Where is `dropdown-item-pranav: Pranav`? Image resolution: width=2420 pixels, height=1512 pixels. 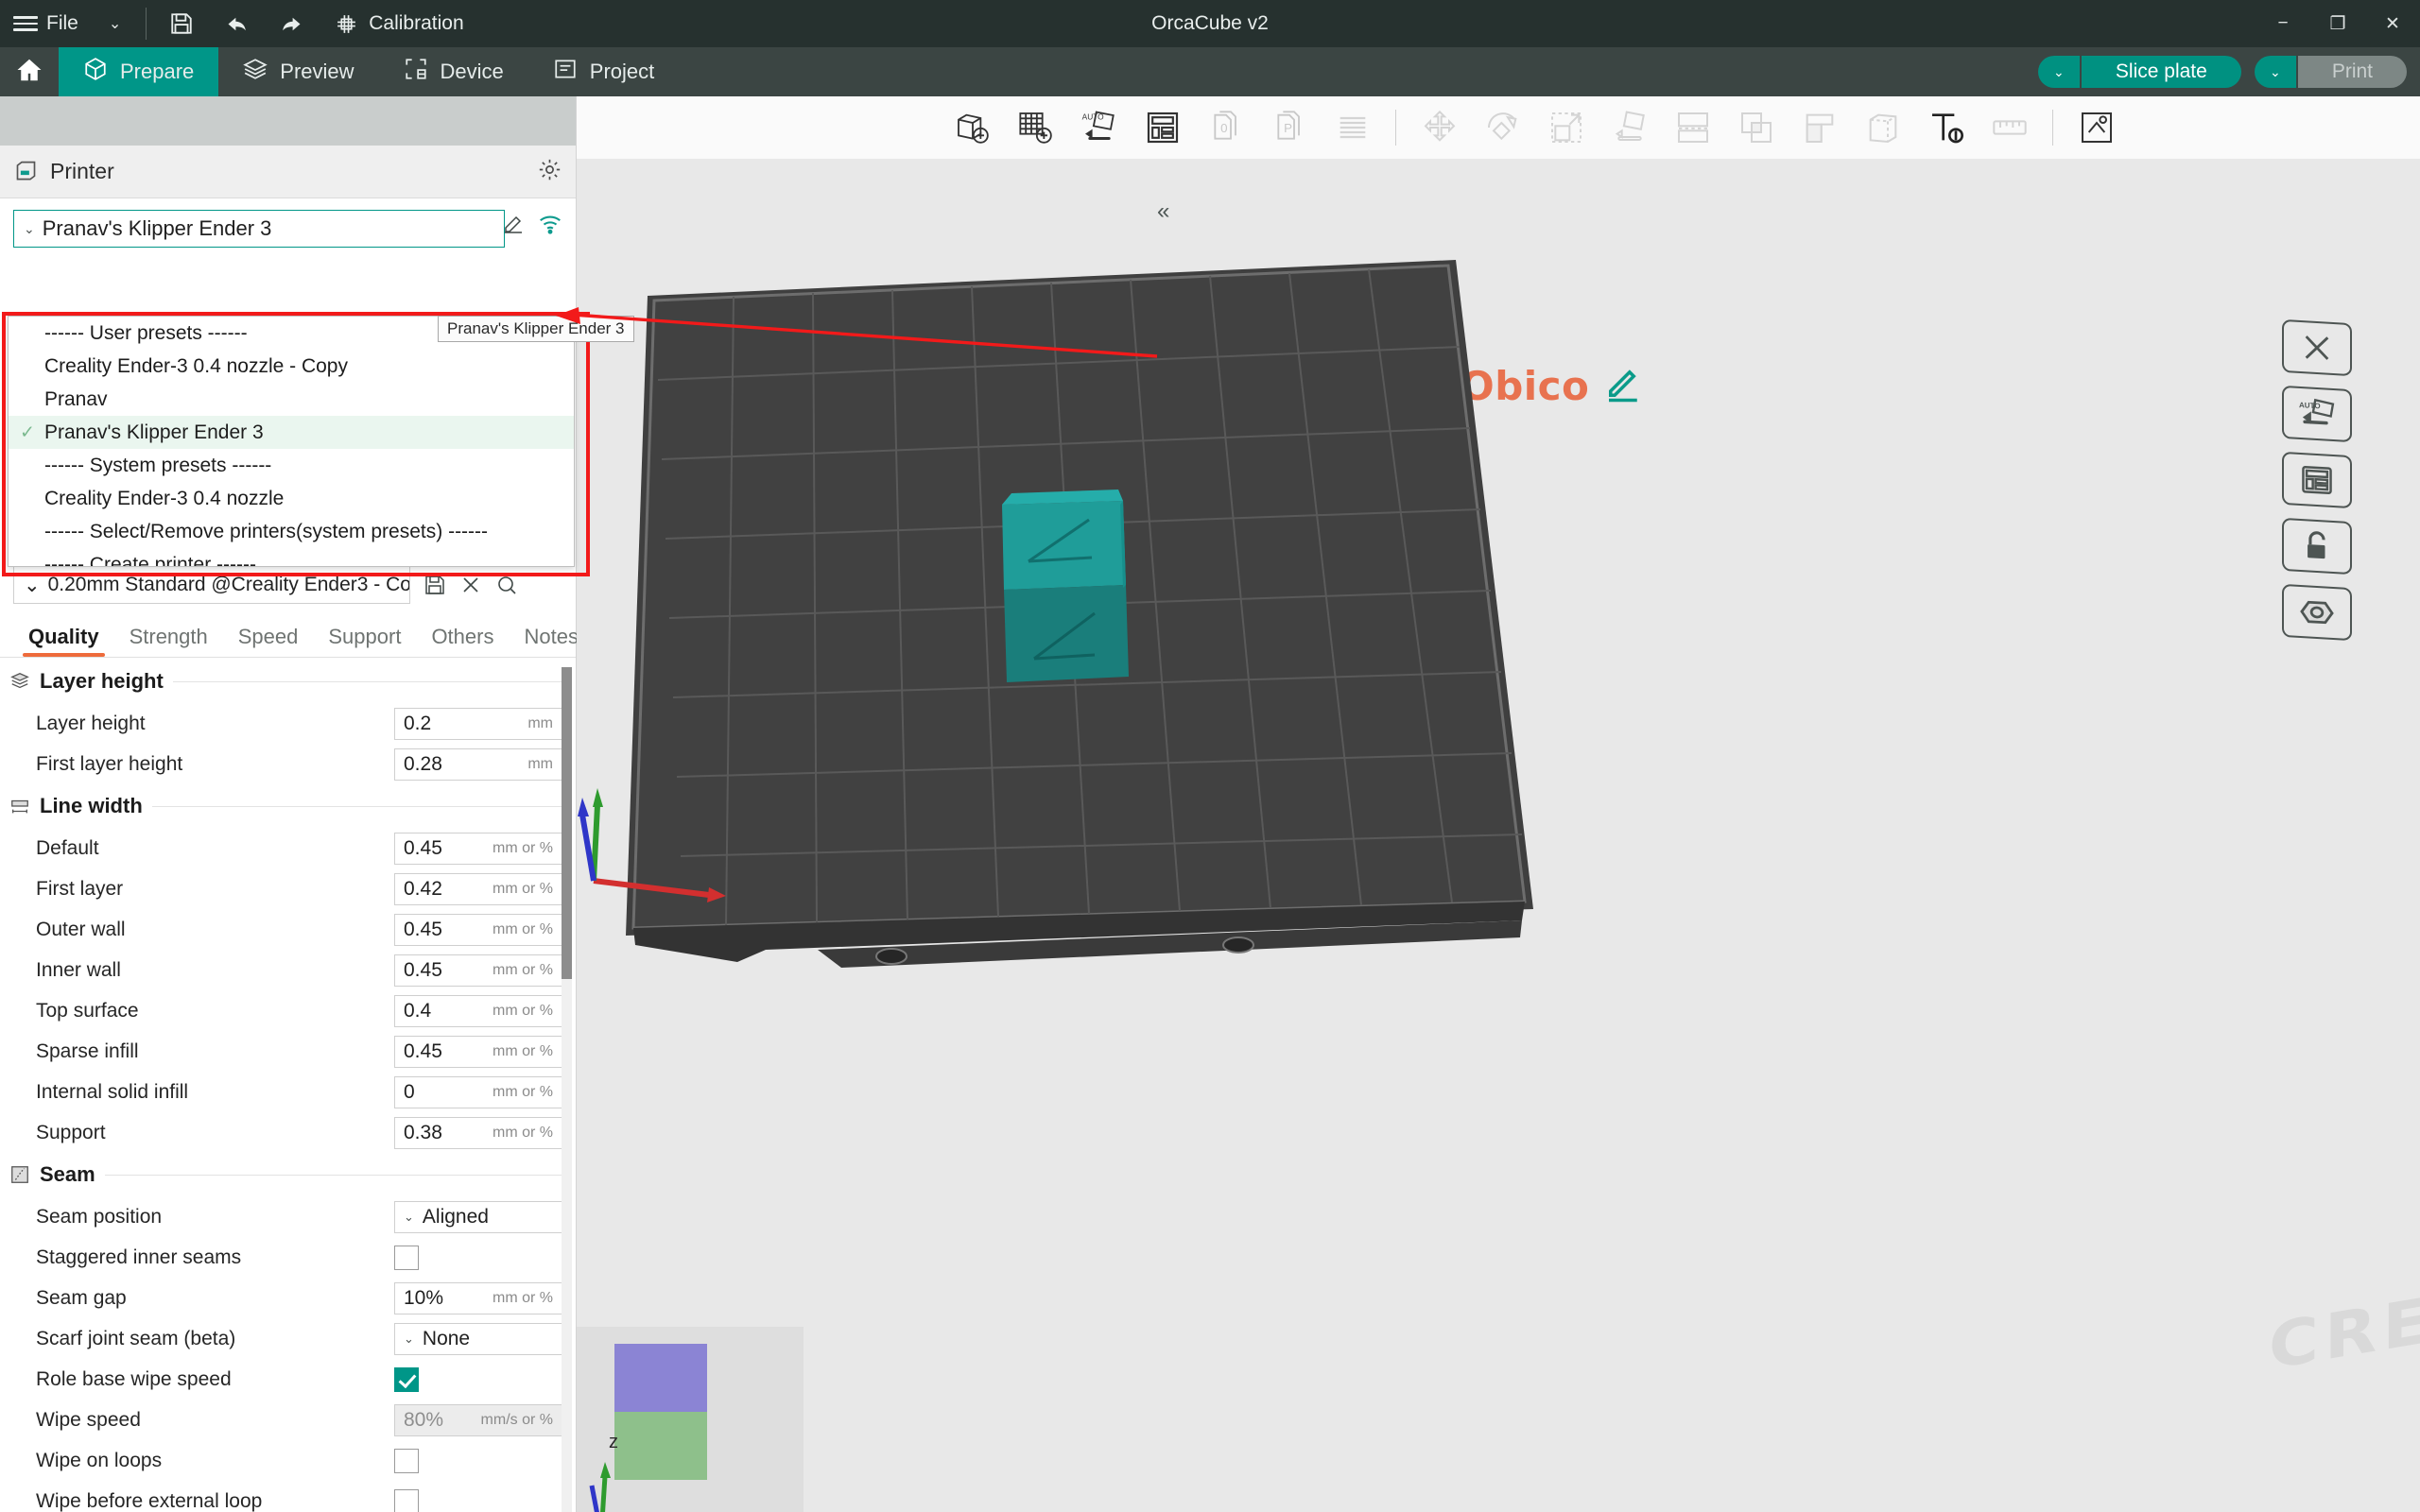 dropdown-item-pranav: Pranav is located at coordinates (291, 399).